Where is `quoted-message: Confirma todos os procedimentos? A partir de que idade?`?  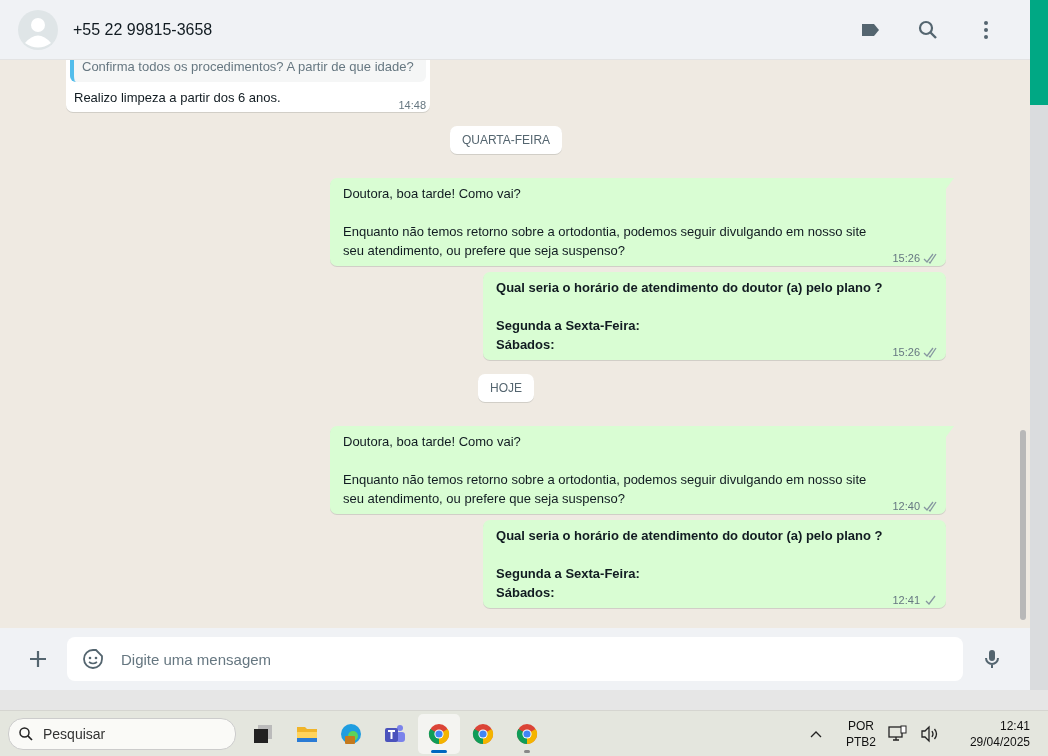
quoted-message: Confirma todos os procedimentos? A partir de que idade? is located at coordinates (248, 71).